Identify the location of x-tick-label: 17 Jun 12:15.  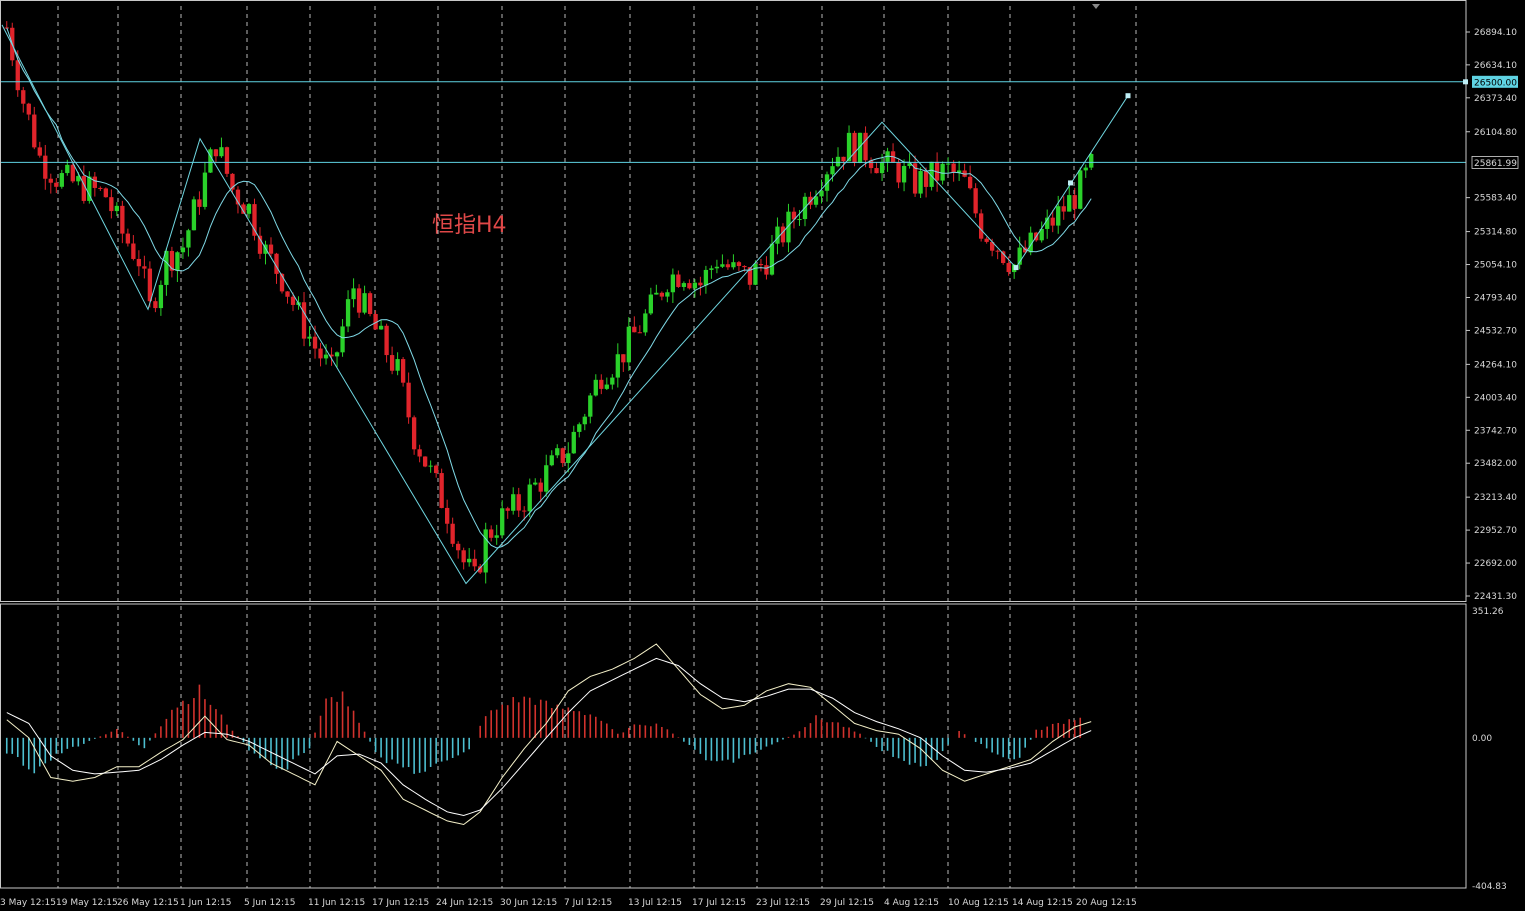
(400, 903).